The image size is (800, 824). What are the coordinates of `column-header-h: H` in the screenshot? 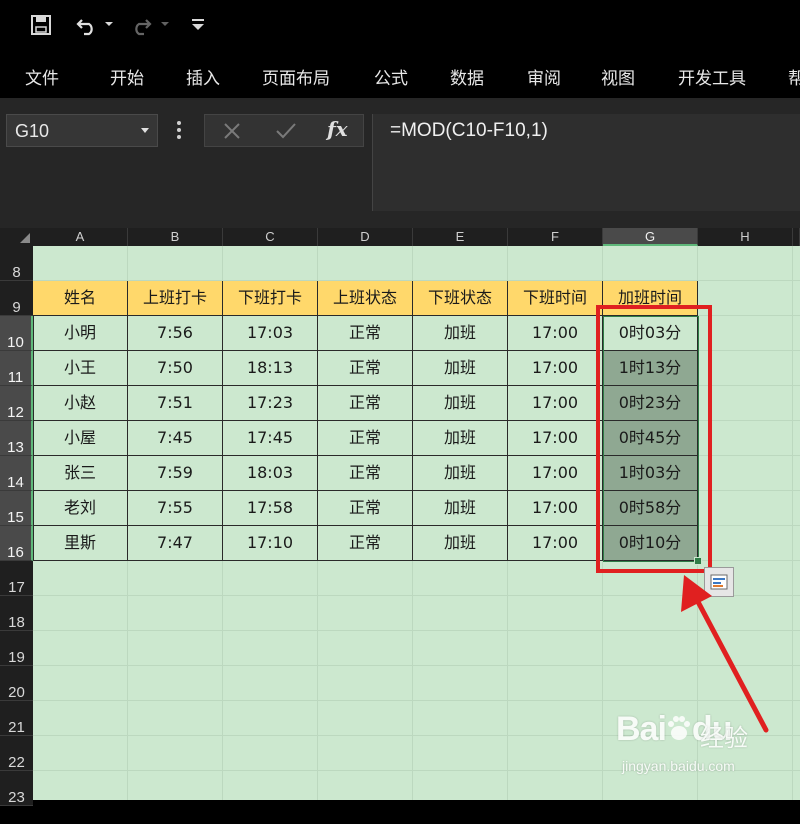 It's located at (745, 237).